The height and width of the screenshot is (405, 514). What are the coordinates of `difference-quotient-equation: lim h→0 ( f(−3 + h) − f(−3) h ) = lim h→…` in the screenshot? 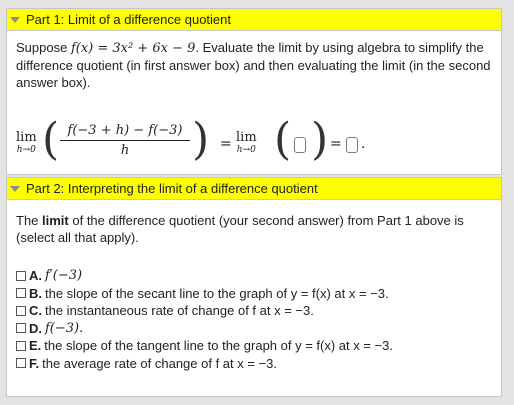 It's located at (254, 142).